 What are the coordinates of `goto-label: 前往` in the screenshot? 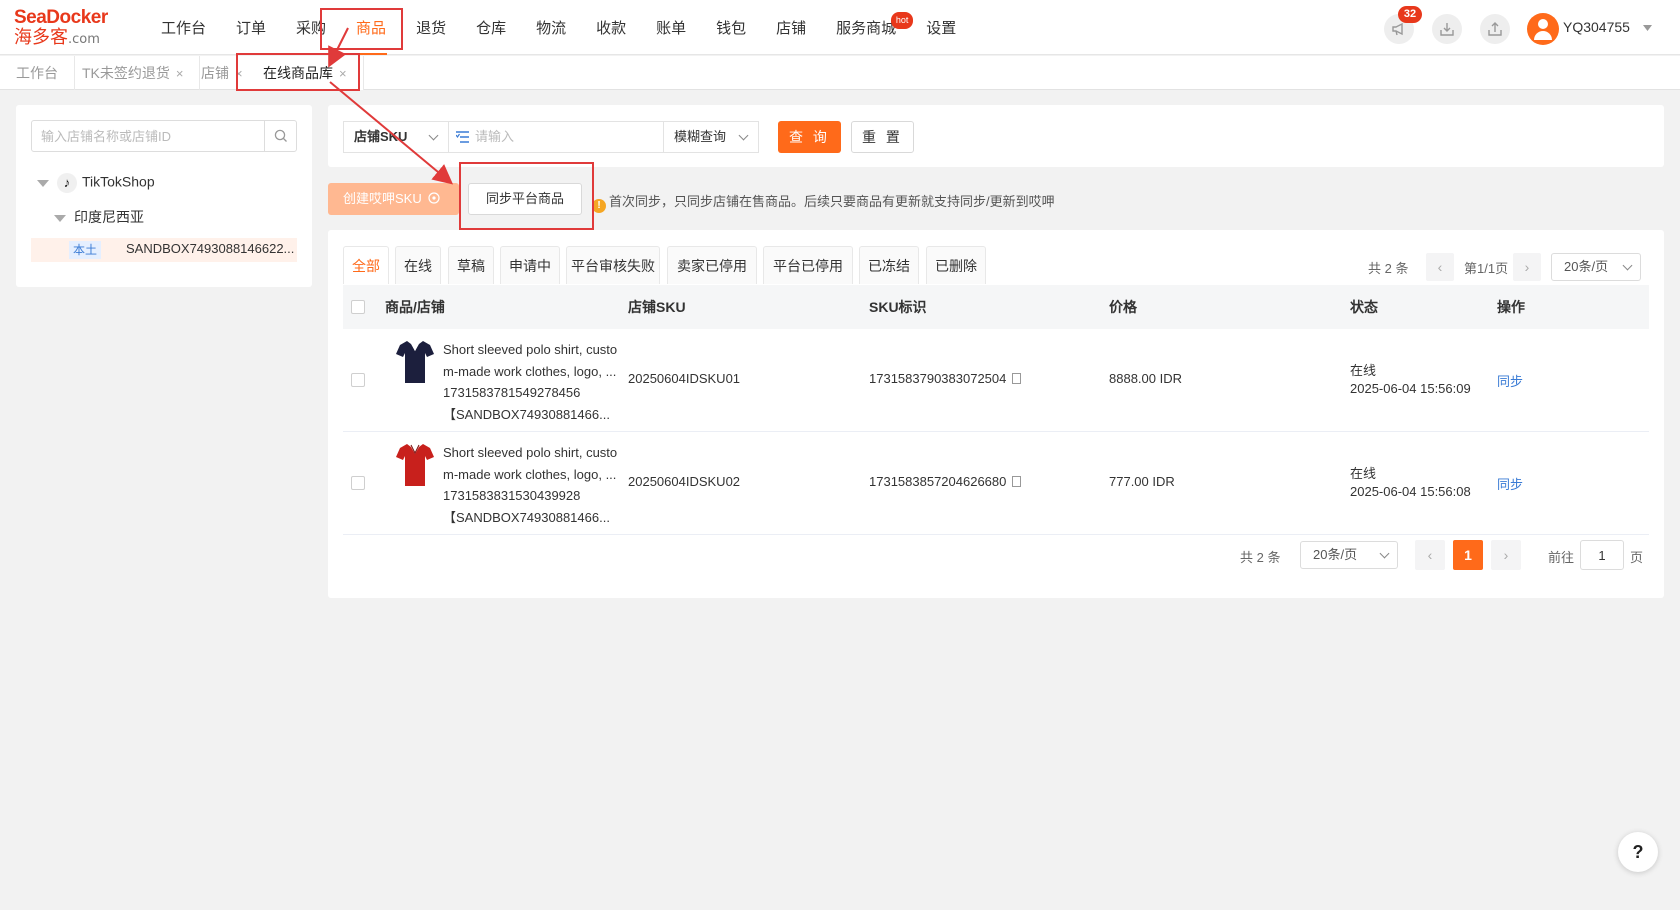 It's located at (1561, 557).